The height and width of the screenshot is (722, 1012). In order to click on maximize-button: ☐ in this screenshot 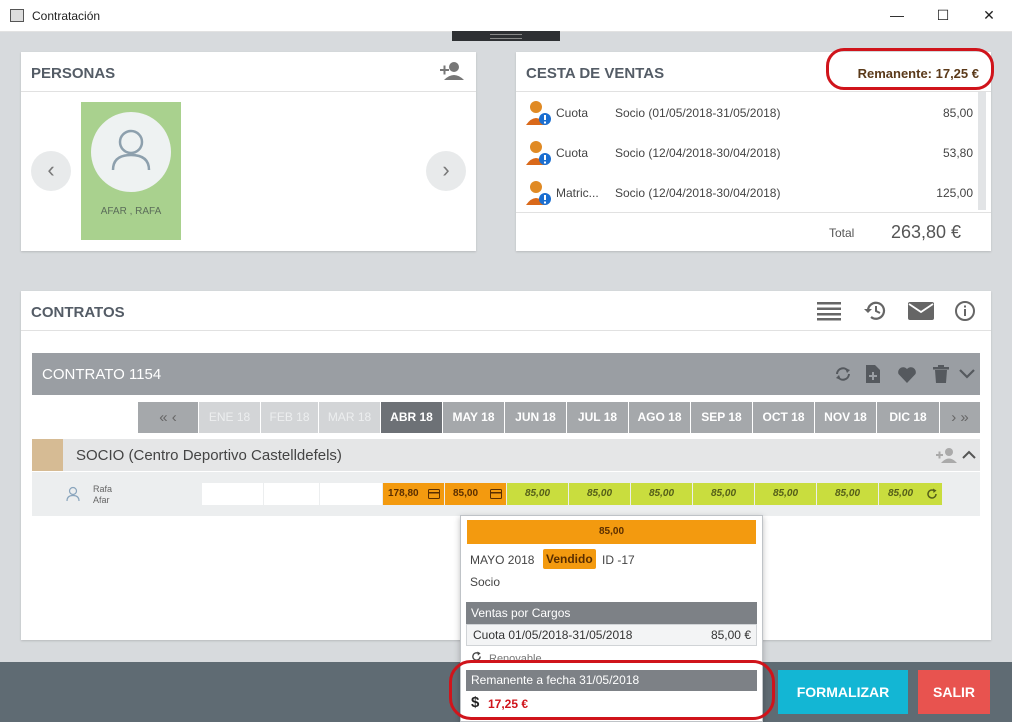, I will do `click(943, 16)`.